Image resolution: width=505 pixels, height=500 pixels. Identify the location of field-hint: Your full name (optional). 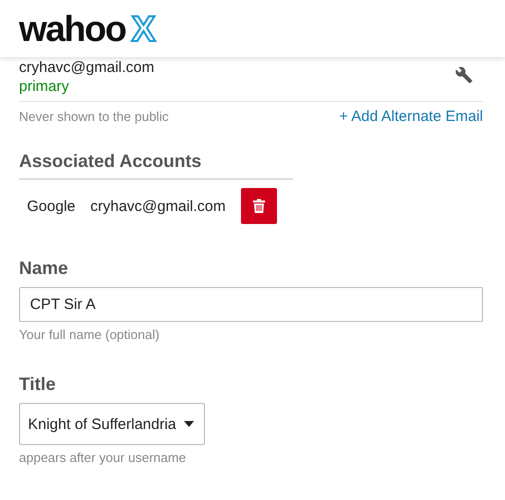
(89, 334).